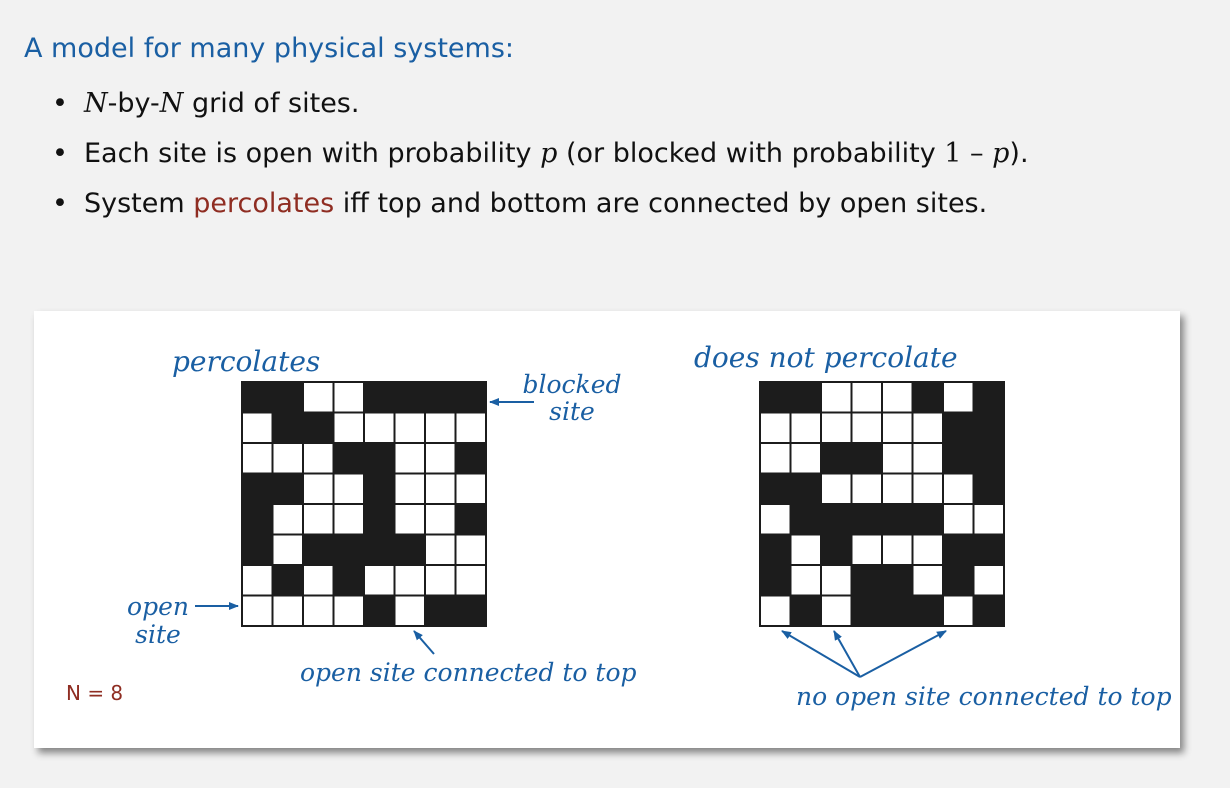  I want to click on n-variable: N, so click(96, 103).